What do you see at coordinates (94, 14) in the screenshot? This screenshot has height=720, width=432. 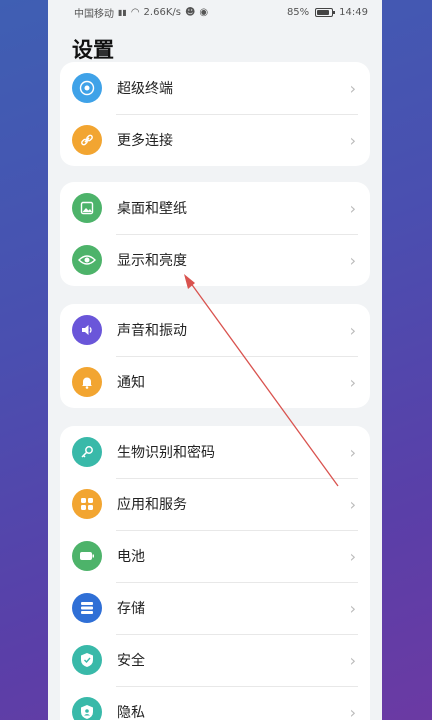 I see `carrier-label: 中国移动` at bounding box center [94, 14].